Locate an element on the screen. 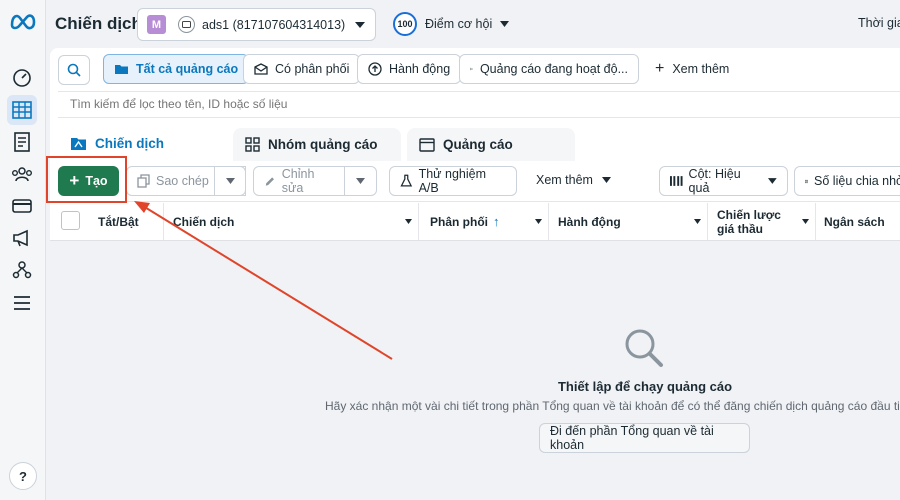 The width and height of the screenshot is (900, 500). annotation-arrow is located at coordinates (263, 280).